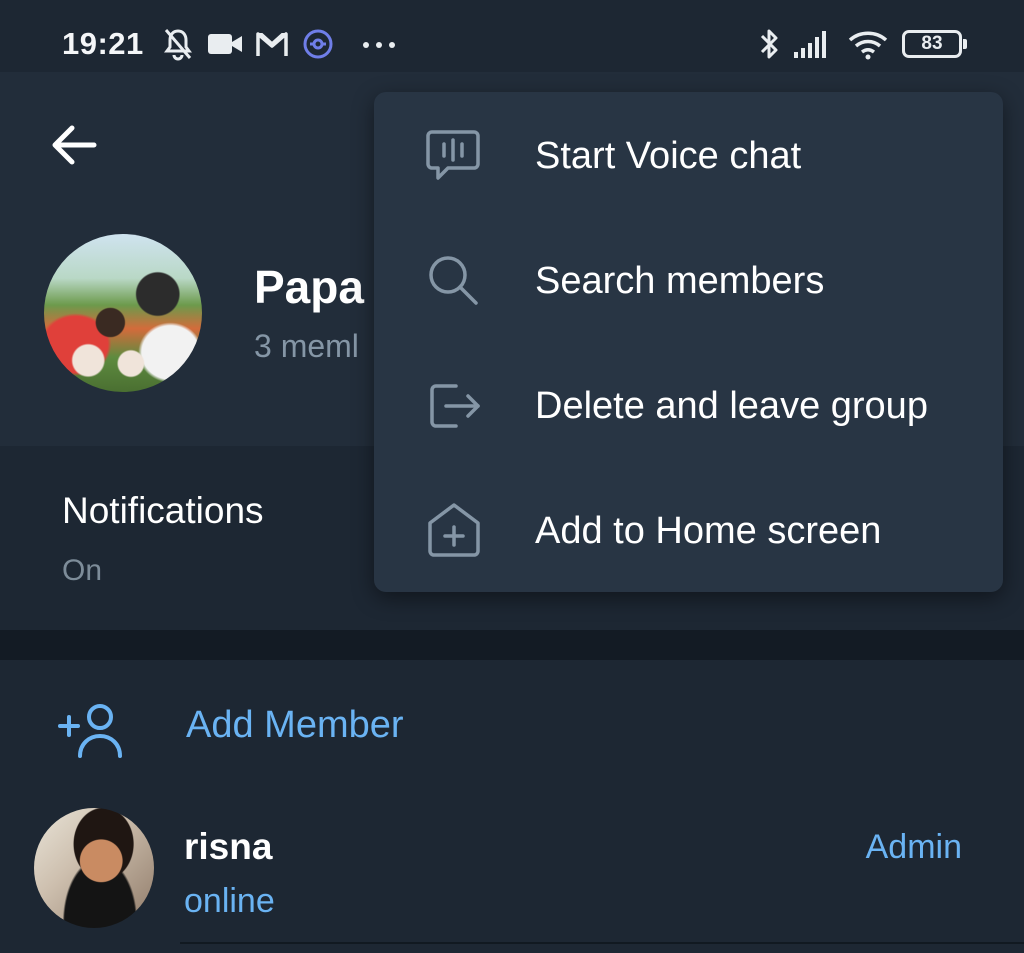  What do you see at coordinates (455, 406) in the screenshot?
I see `leave-icon` at bounding box center [455, 406].